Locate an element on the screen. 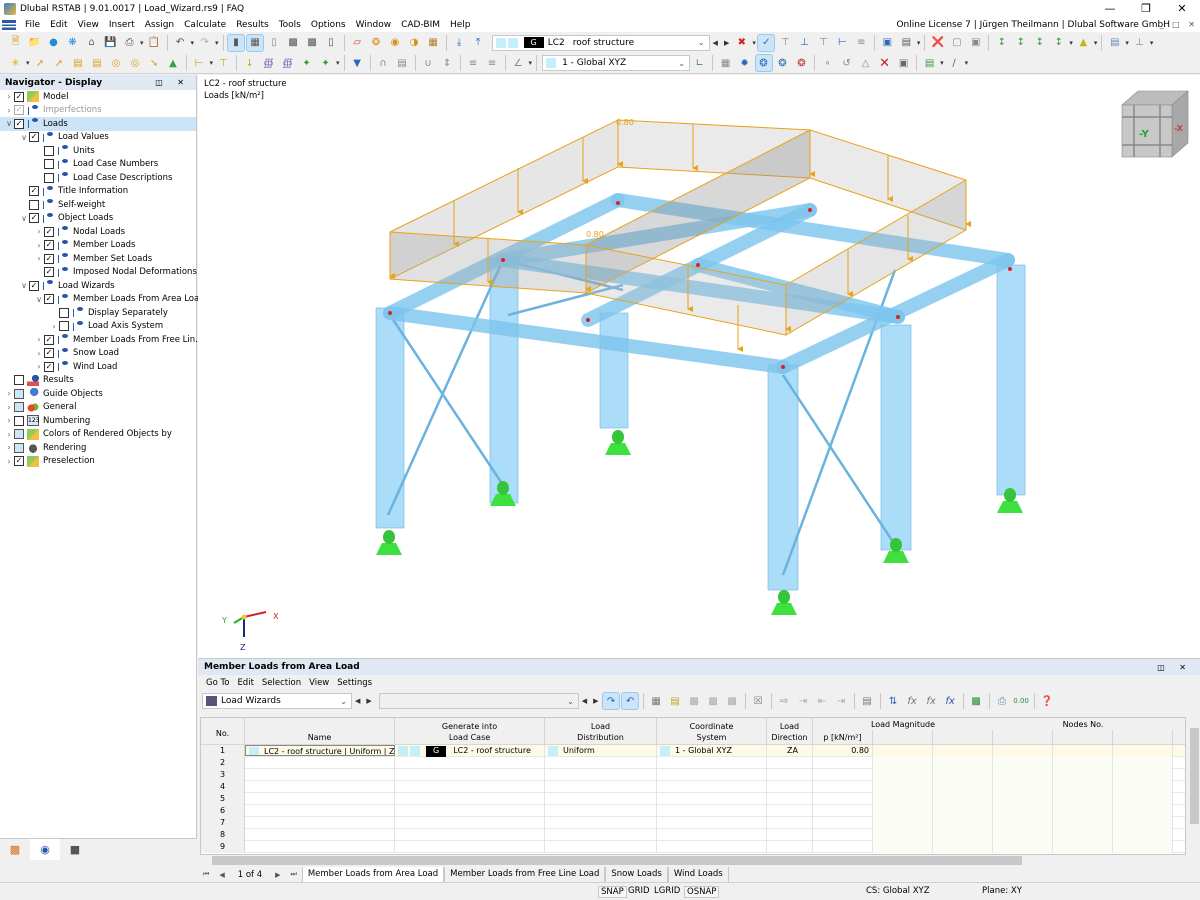  table-toggle-icon: ▦ is located at coordinates (255, 42).